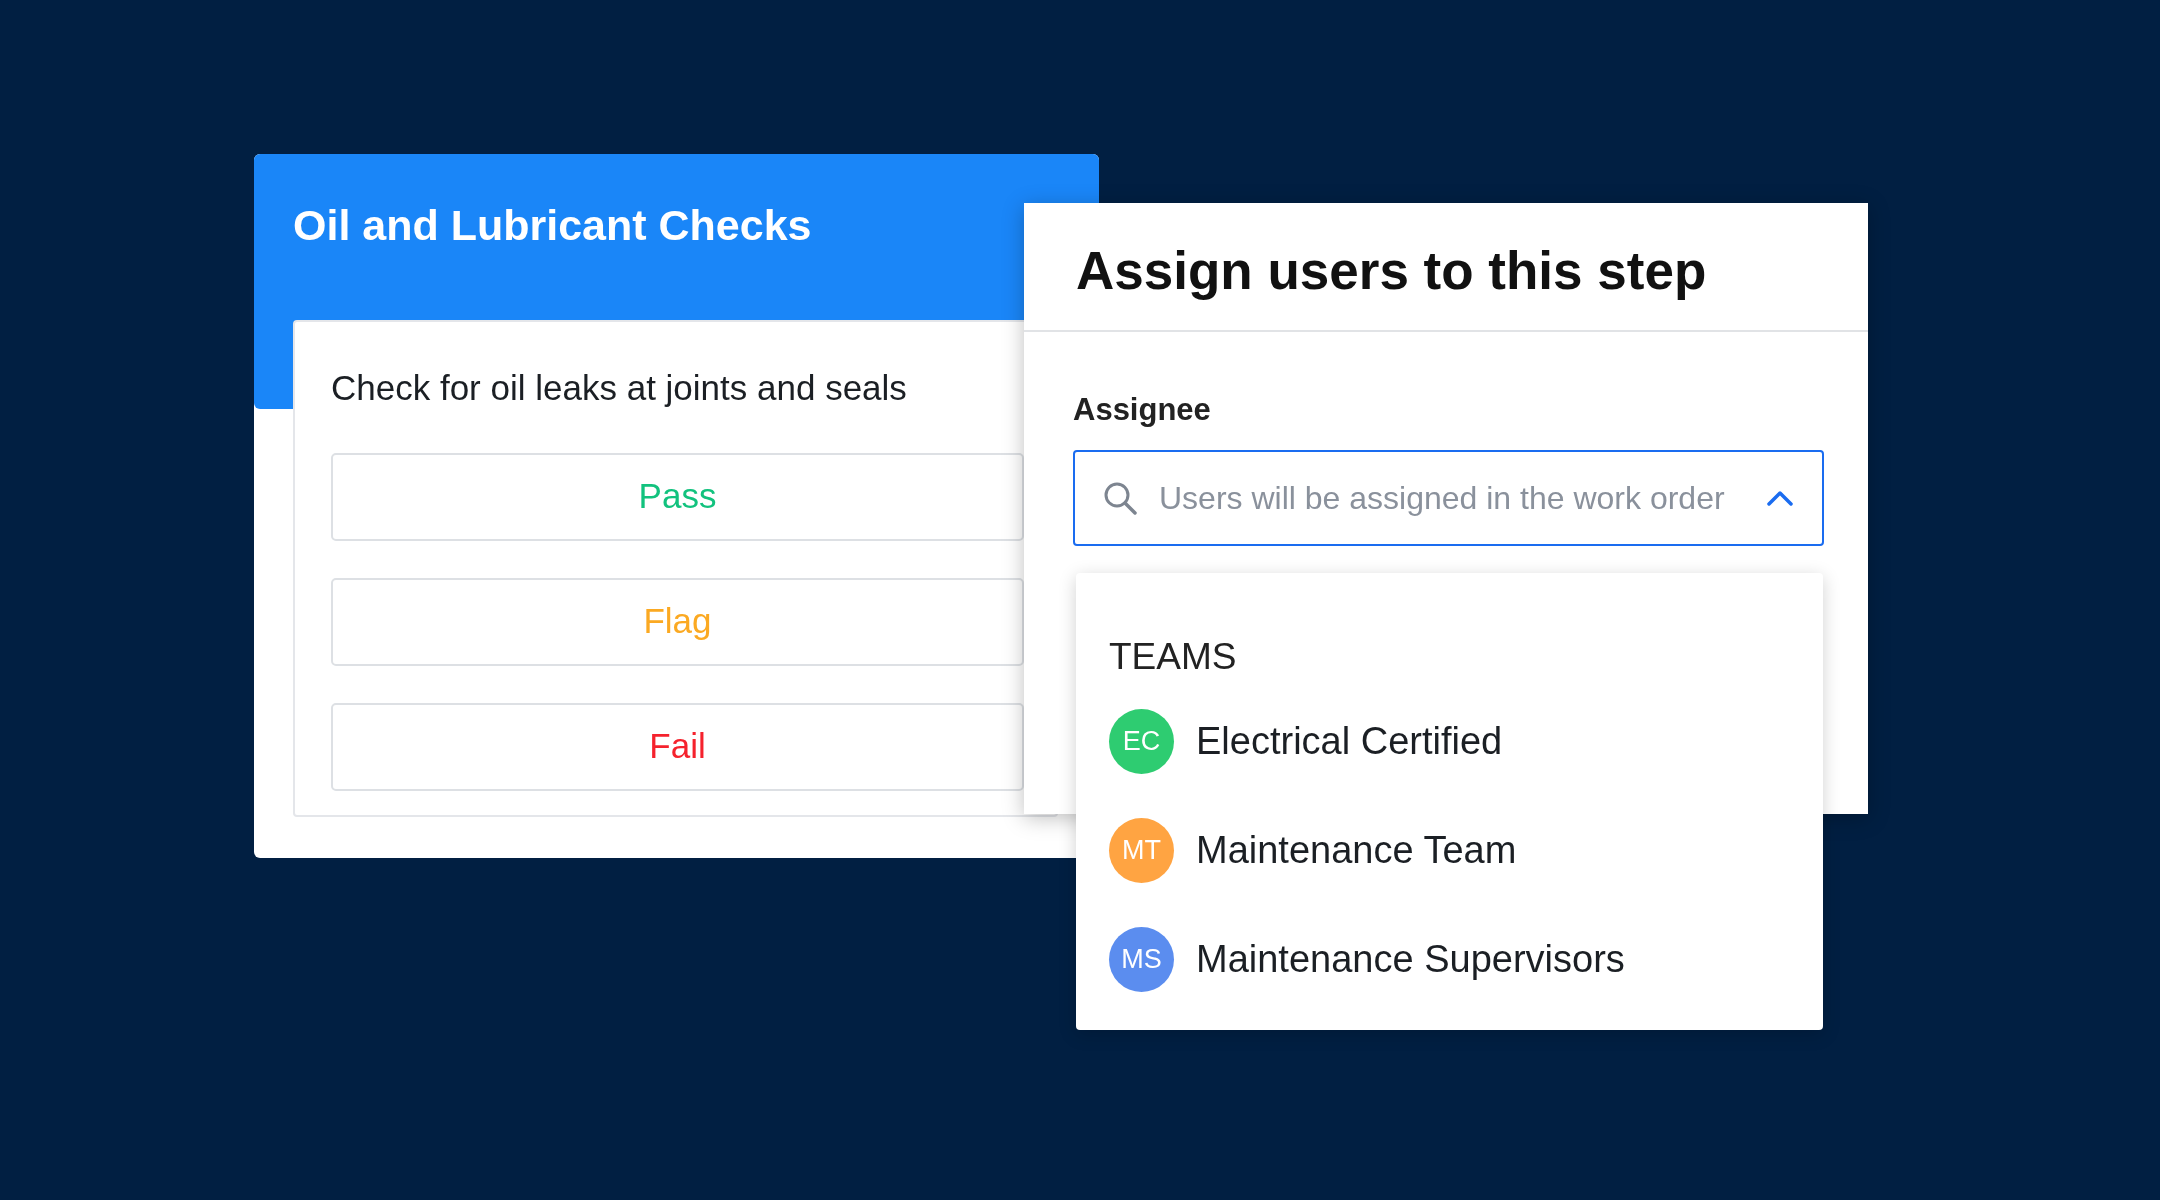 The image size is (2160, 1200). What do you see at coordinates (1173, 657) in the screenshot?
I see `section-heading: TEAMS` at bounding box center [1173, 657].